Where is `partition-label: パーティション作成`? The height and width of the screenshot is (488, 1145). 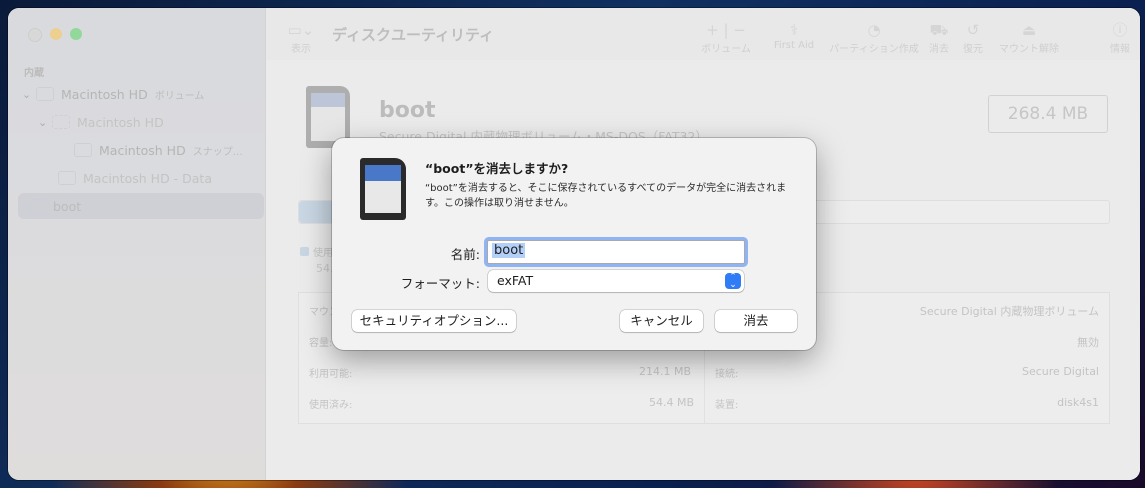
partition-label: パーティション作成 is located at coordinates (874, 49).